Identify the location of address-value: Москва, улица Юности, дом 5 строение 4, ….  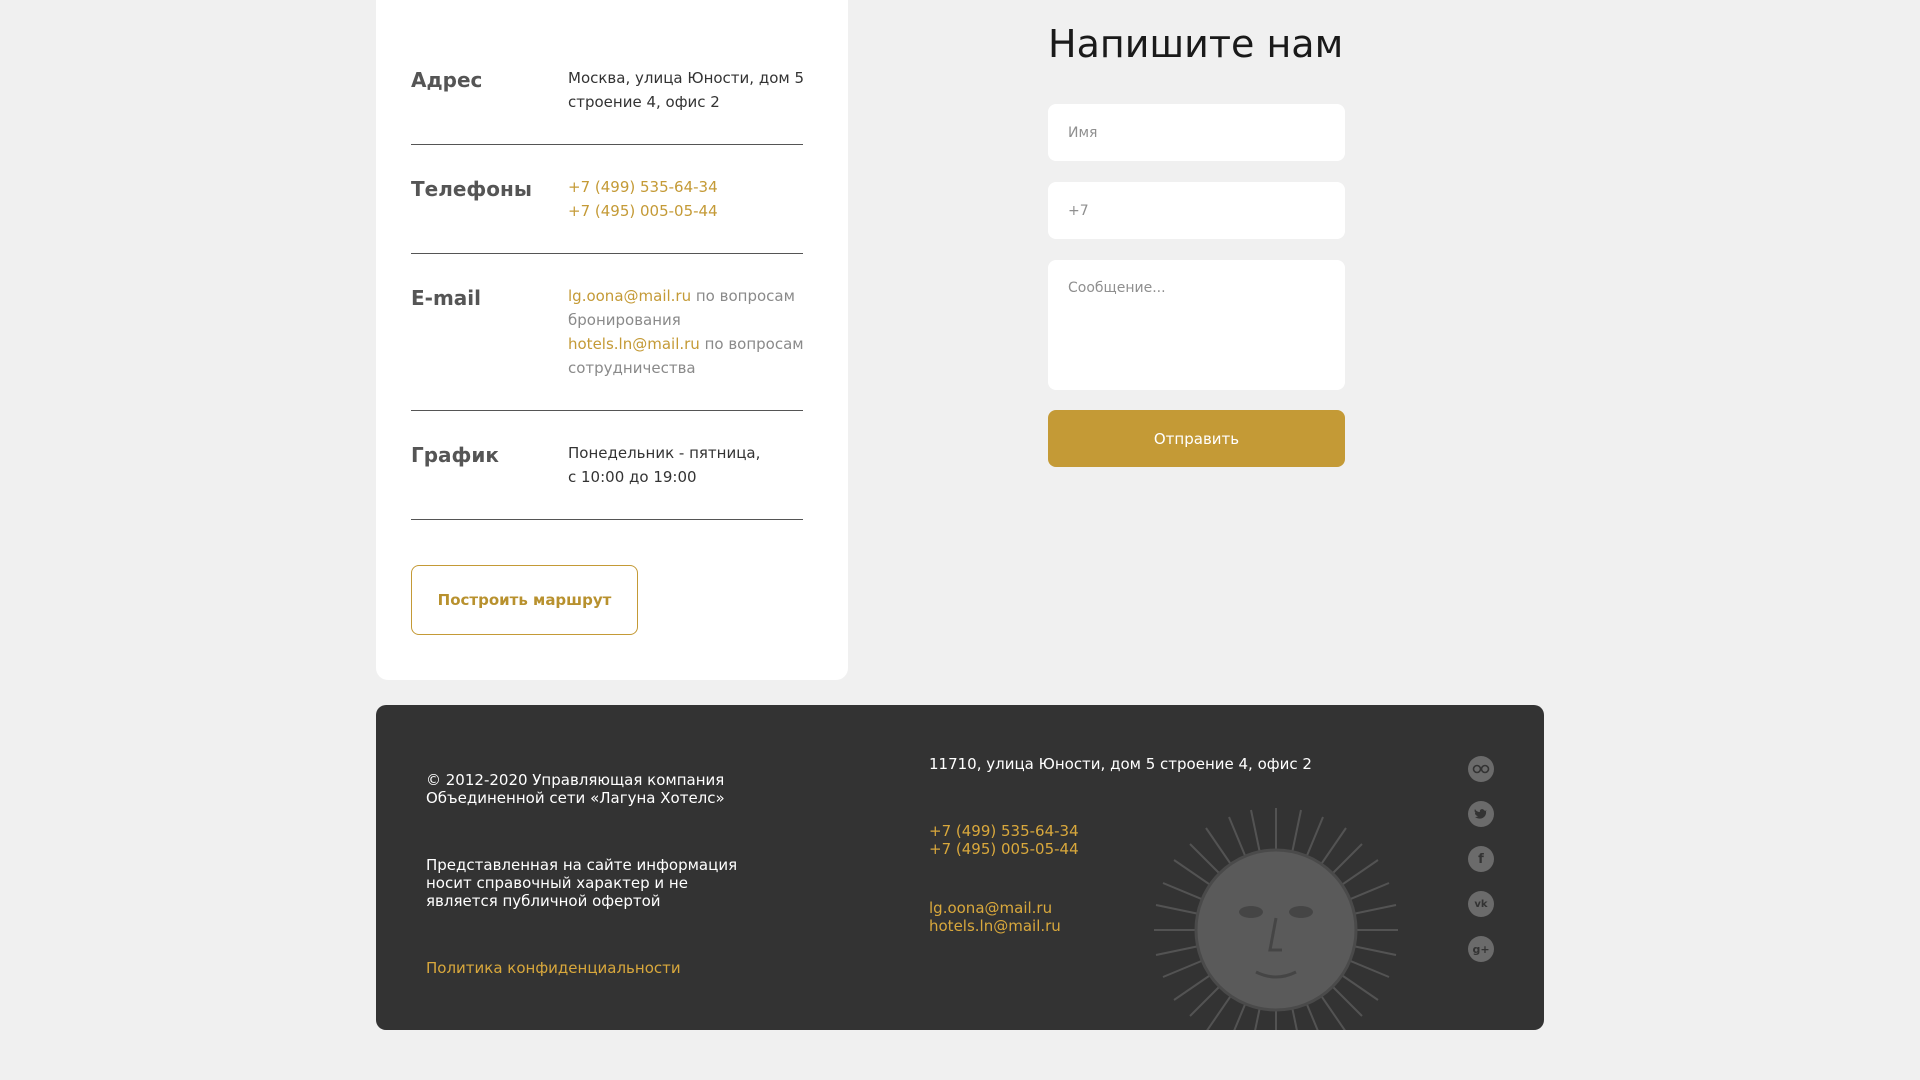
(686, 90).